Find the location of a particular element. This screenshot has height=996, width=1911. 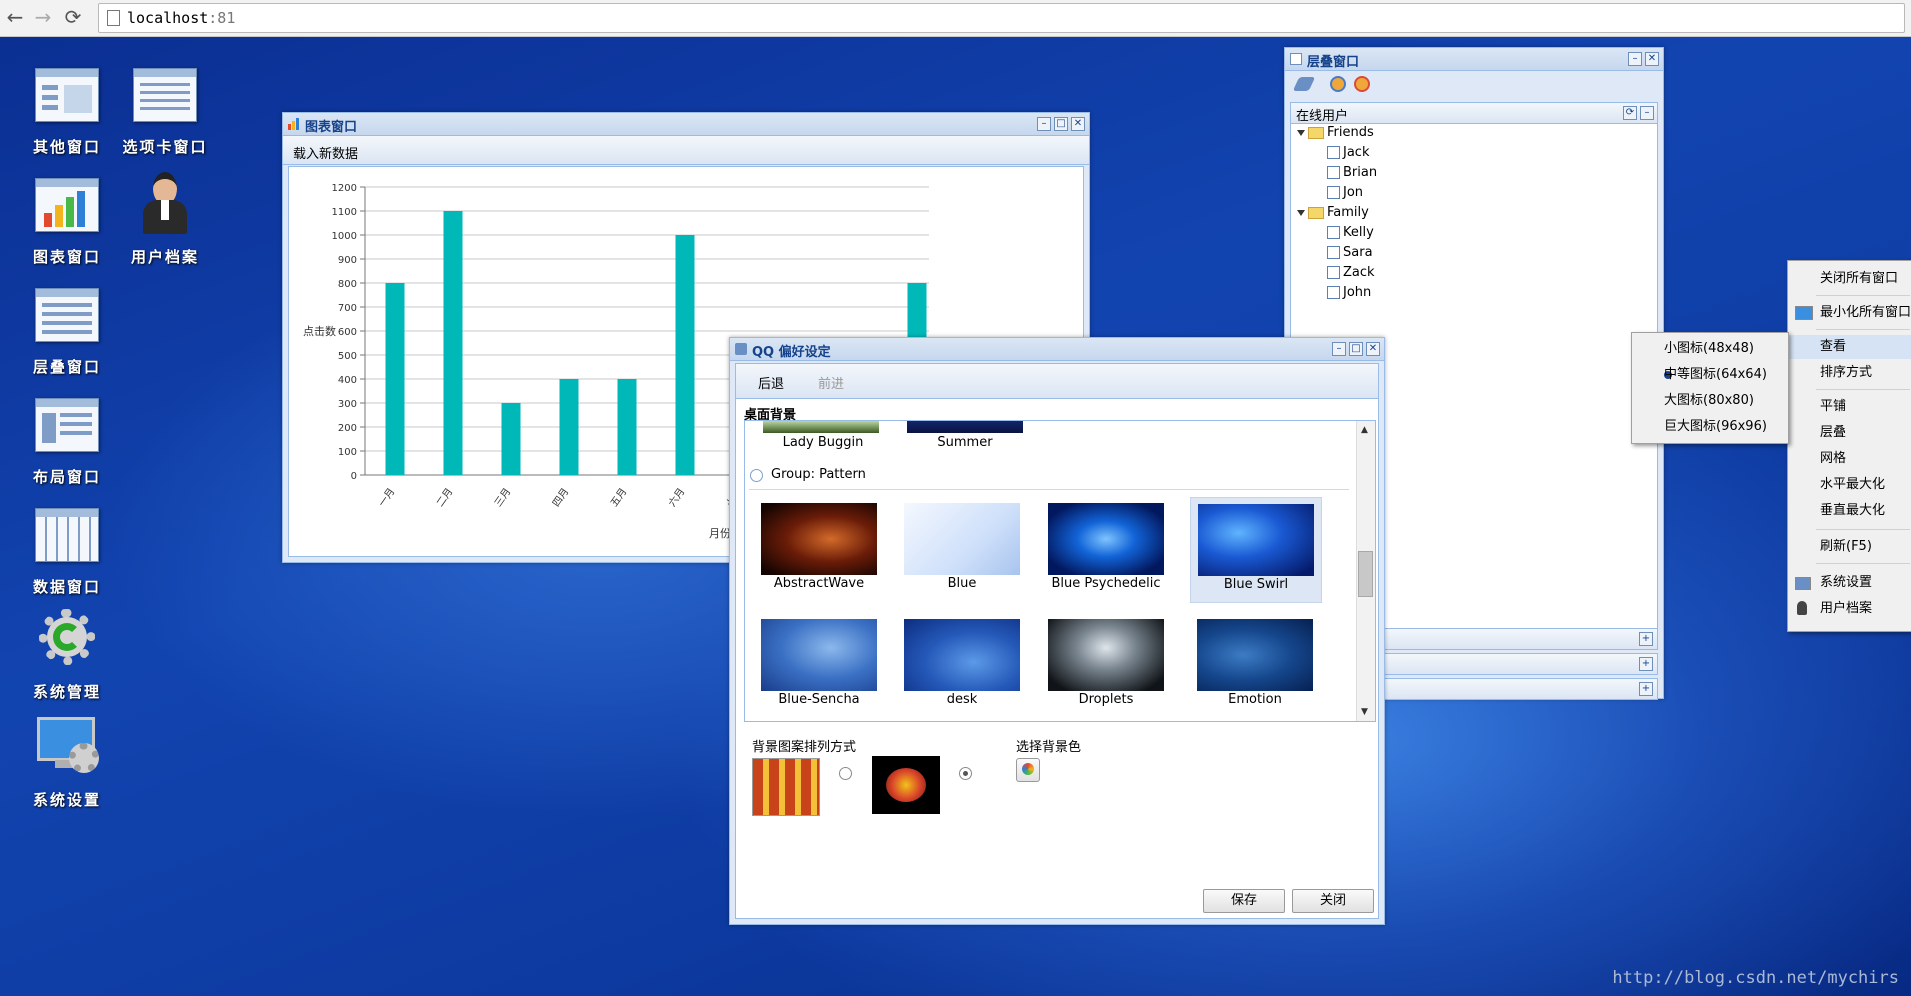

collapse-icon: – is located at coordinates (1647, 113).